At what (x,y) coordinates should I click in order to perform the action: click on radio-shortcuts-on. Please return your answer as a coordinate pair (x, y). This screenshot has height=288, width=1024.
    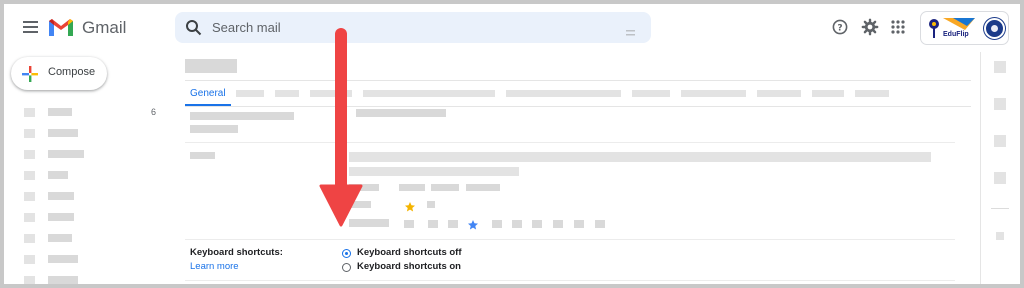
    Looking at the image, I should click on (346, 267).